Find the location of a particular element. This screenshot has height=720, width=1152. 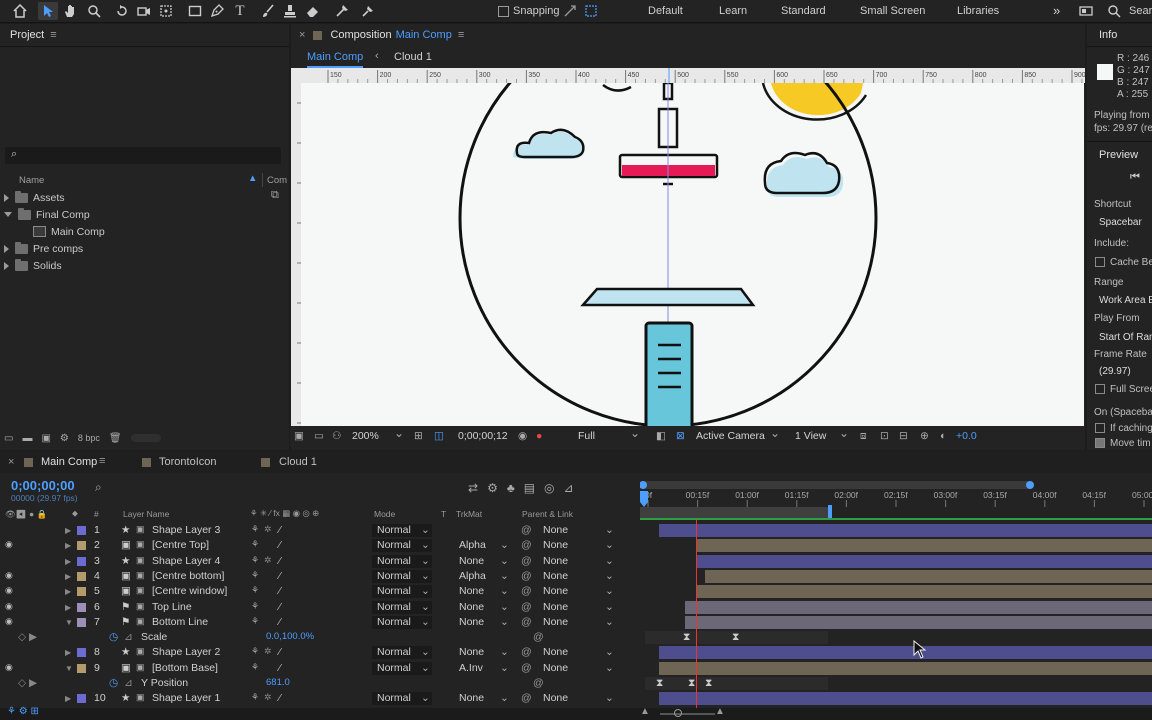

move-time-checkbox: Move tim is located at coordinates (1123, 443).